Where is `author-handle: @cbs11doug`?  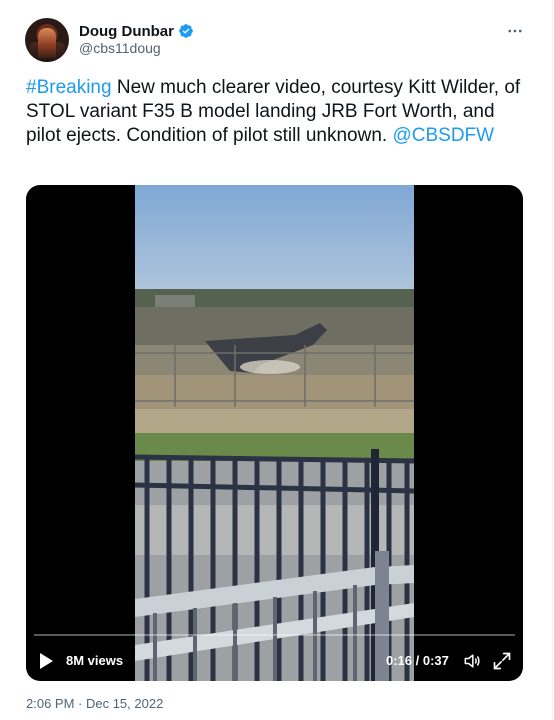 author-handle: @cbs11doug is located at coordinates (120, 48).